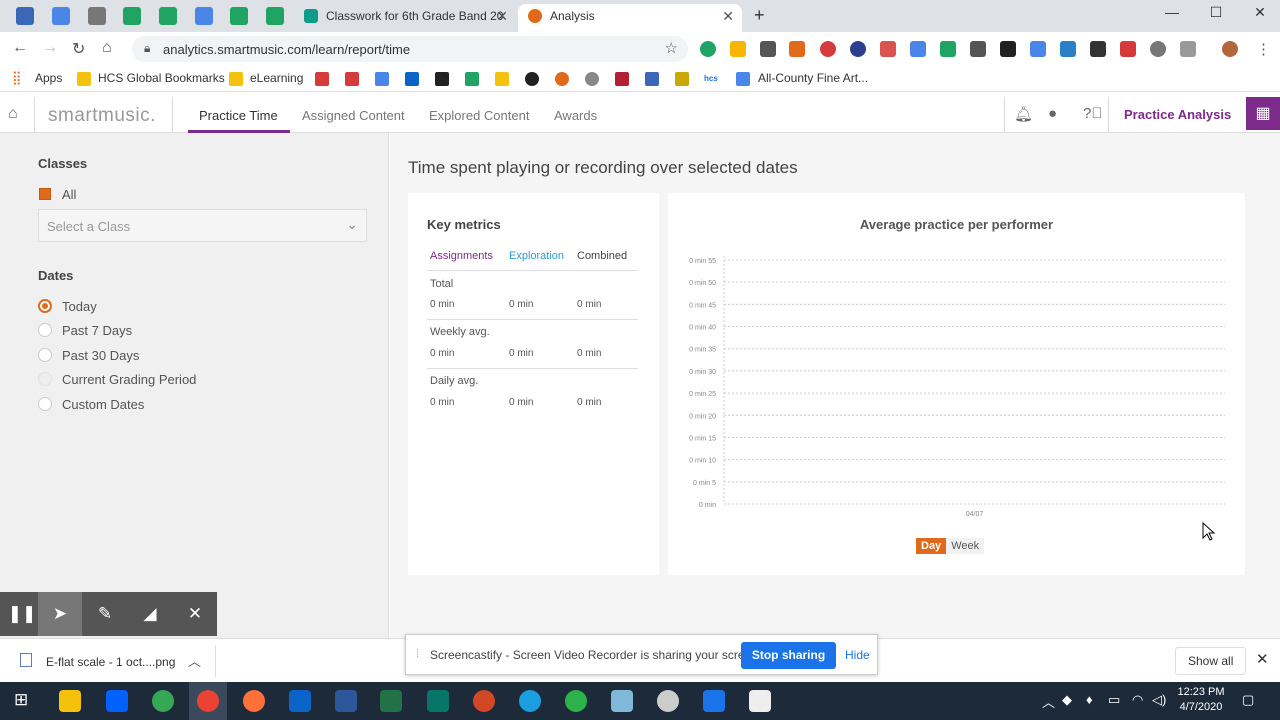  I want to click on tab-classwork: Classwork for 6th Grade Band 20 ✕, so click(405, 18).